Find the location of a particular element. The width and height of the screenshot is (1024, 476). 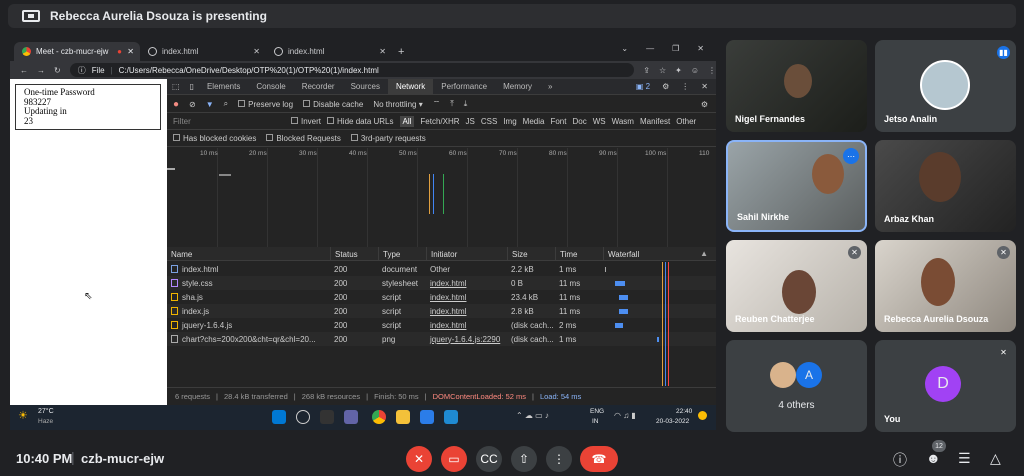

tab-recorder: Recorder is located at coordinates (318, 87).